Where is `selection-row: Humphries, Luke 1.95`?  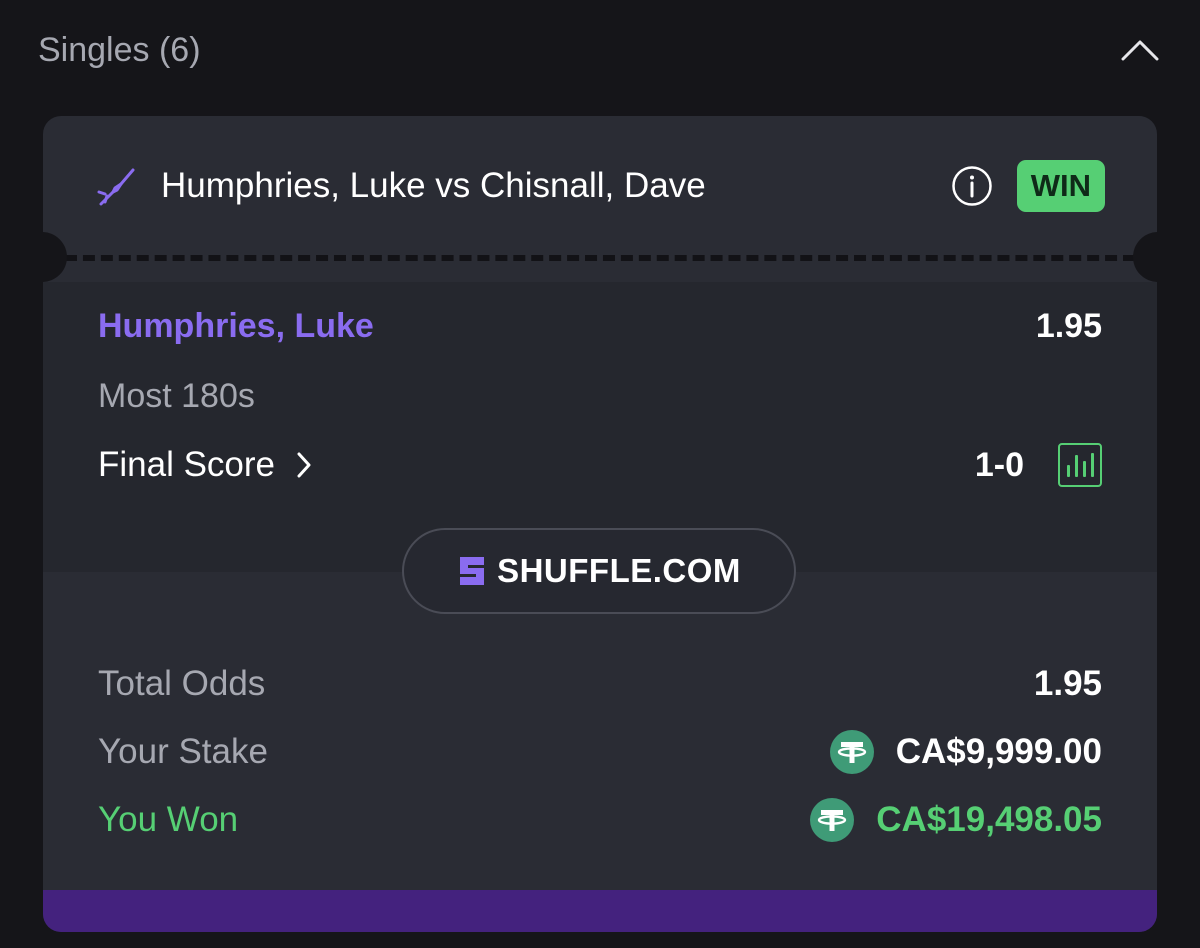 selection-row: Humphries, Luke 1.95 is located at coordinates (600, 326).